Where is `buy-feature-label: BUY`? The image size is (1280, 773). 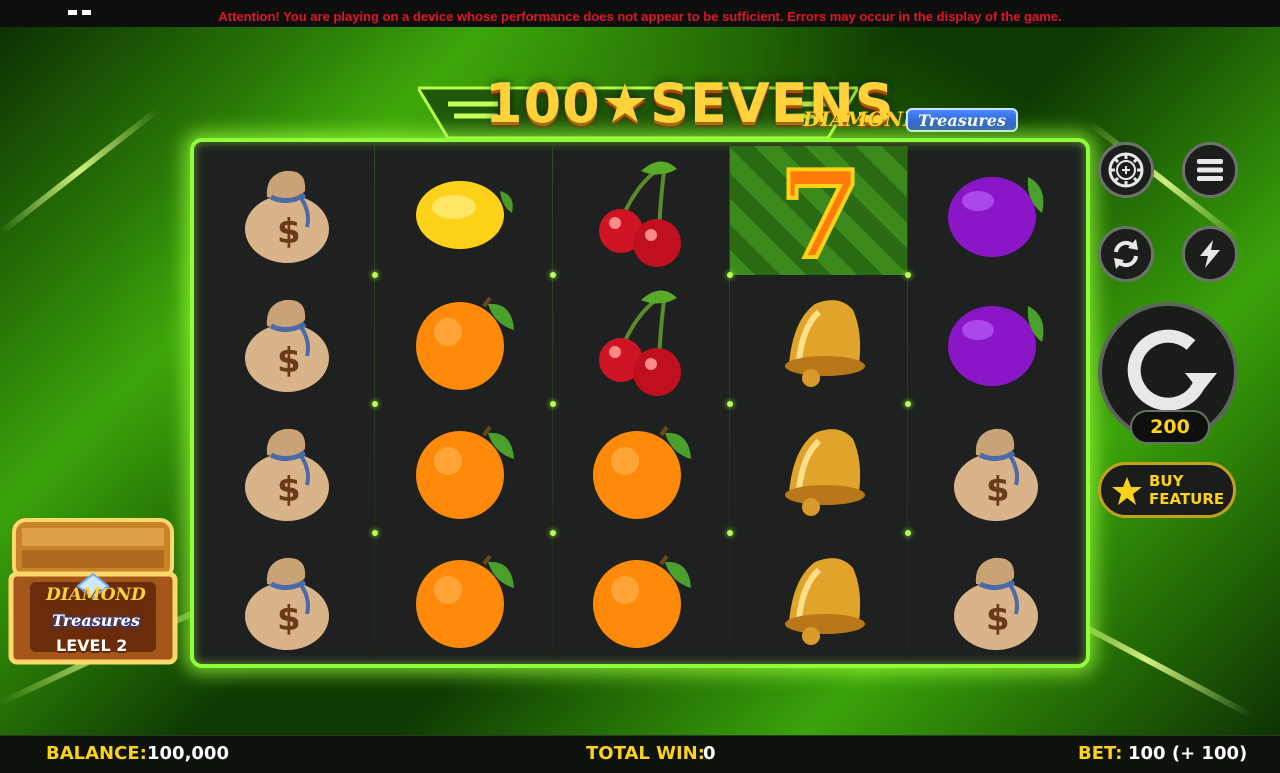
buy-feature-label: BUY is located at coordinates (1166, 481).